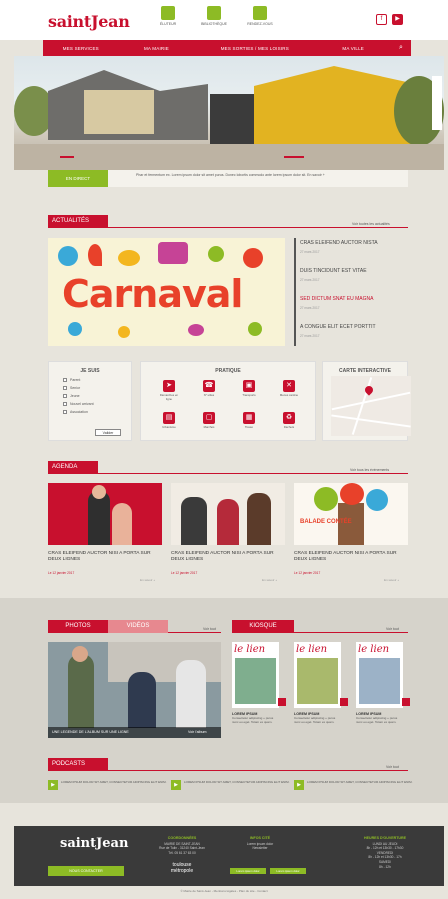 The image size is (448, 899). I want to click on building-right, so click(334, 106).